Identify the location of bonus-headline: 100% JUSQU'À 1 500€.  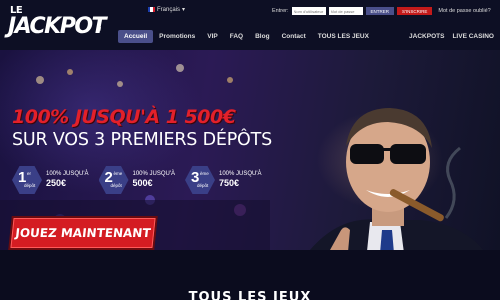
(124, 117).